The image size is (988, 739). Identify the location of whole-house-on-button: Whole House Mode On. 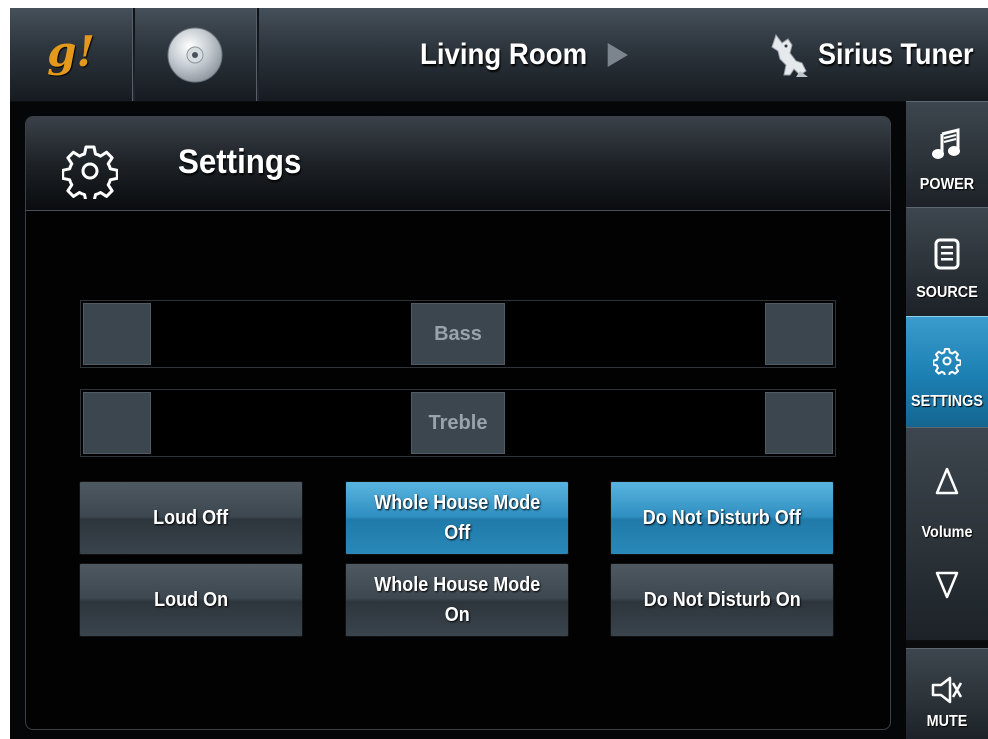
(457, 600).